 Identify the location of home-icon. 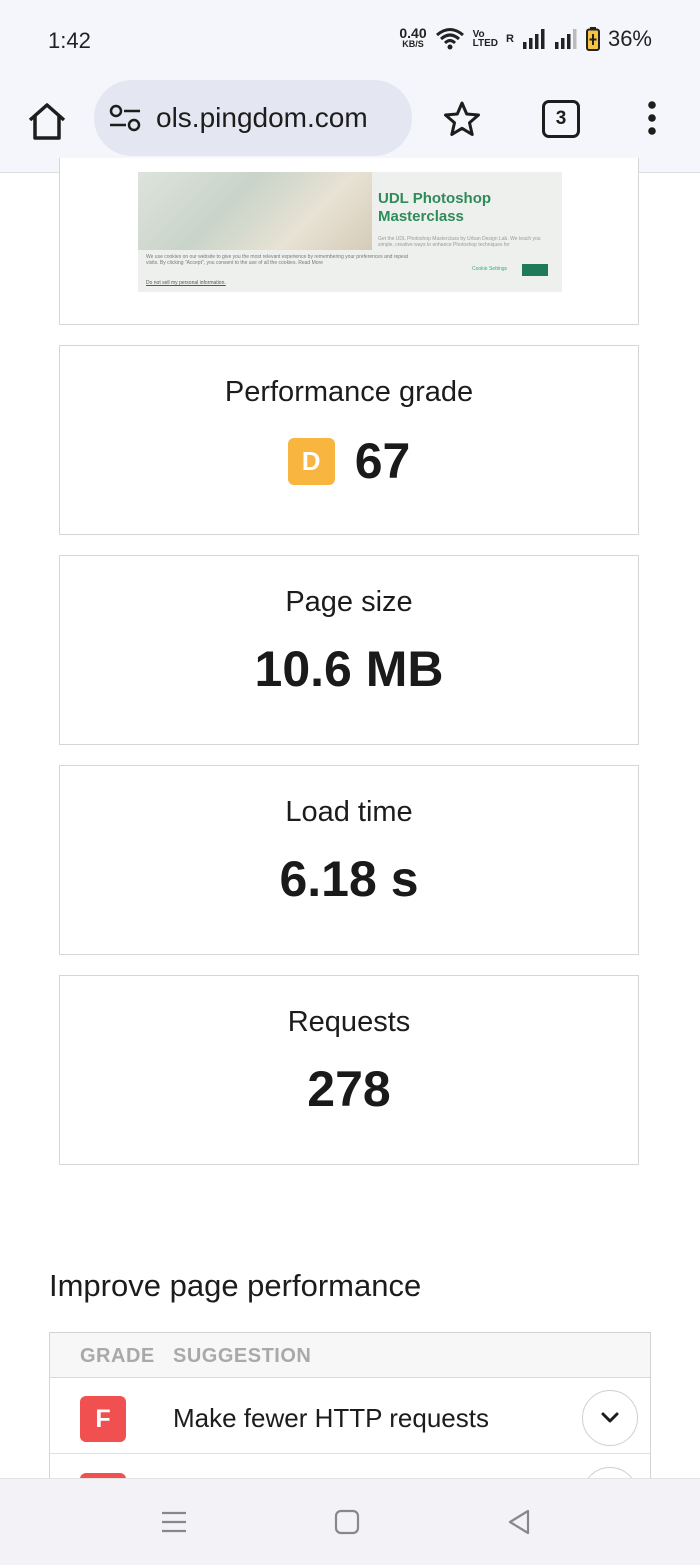
(47, 121).